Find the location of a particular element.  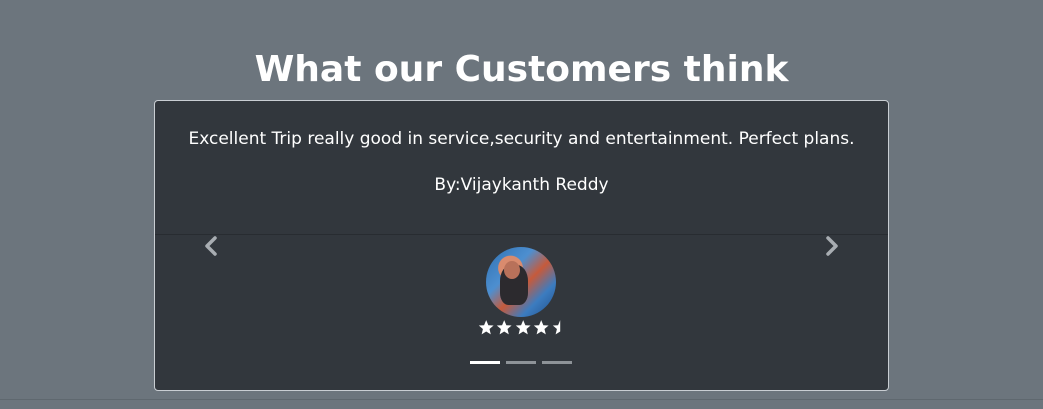

chevron-left-icon is located at coordinates (211, 246).